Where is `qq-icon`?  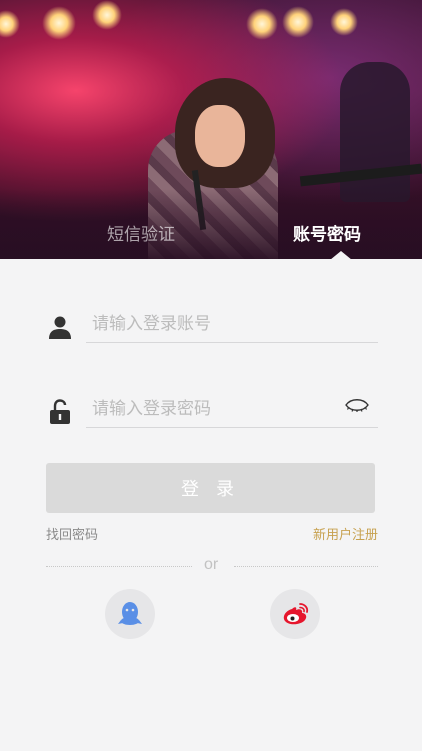 qq-icon is located at coordinates (130, 613).